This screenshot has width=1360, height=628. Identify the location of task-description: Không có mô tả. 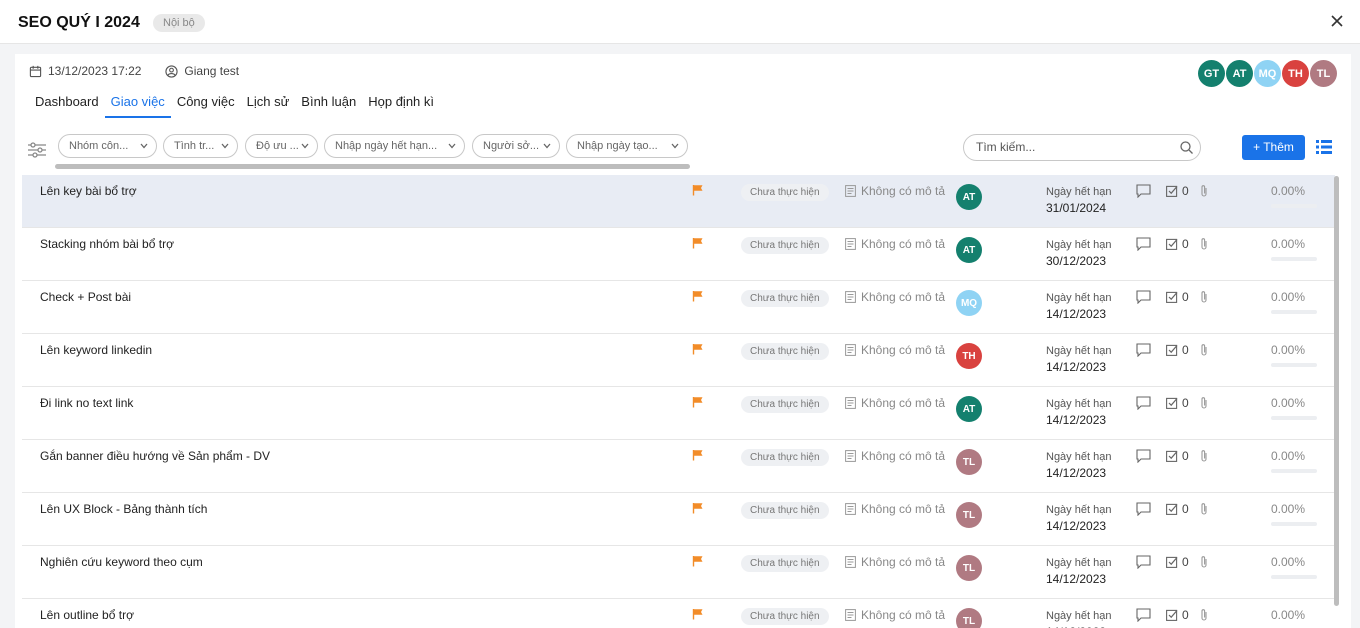
(895, 615).